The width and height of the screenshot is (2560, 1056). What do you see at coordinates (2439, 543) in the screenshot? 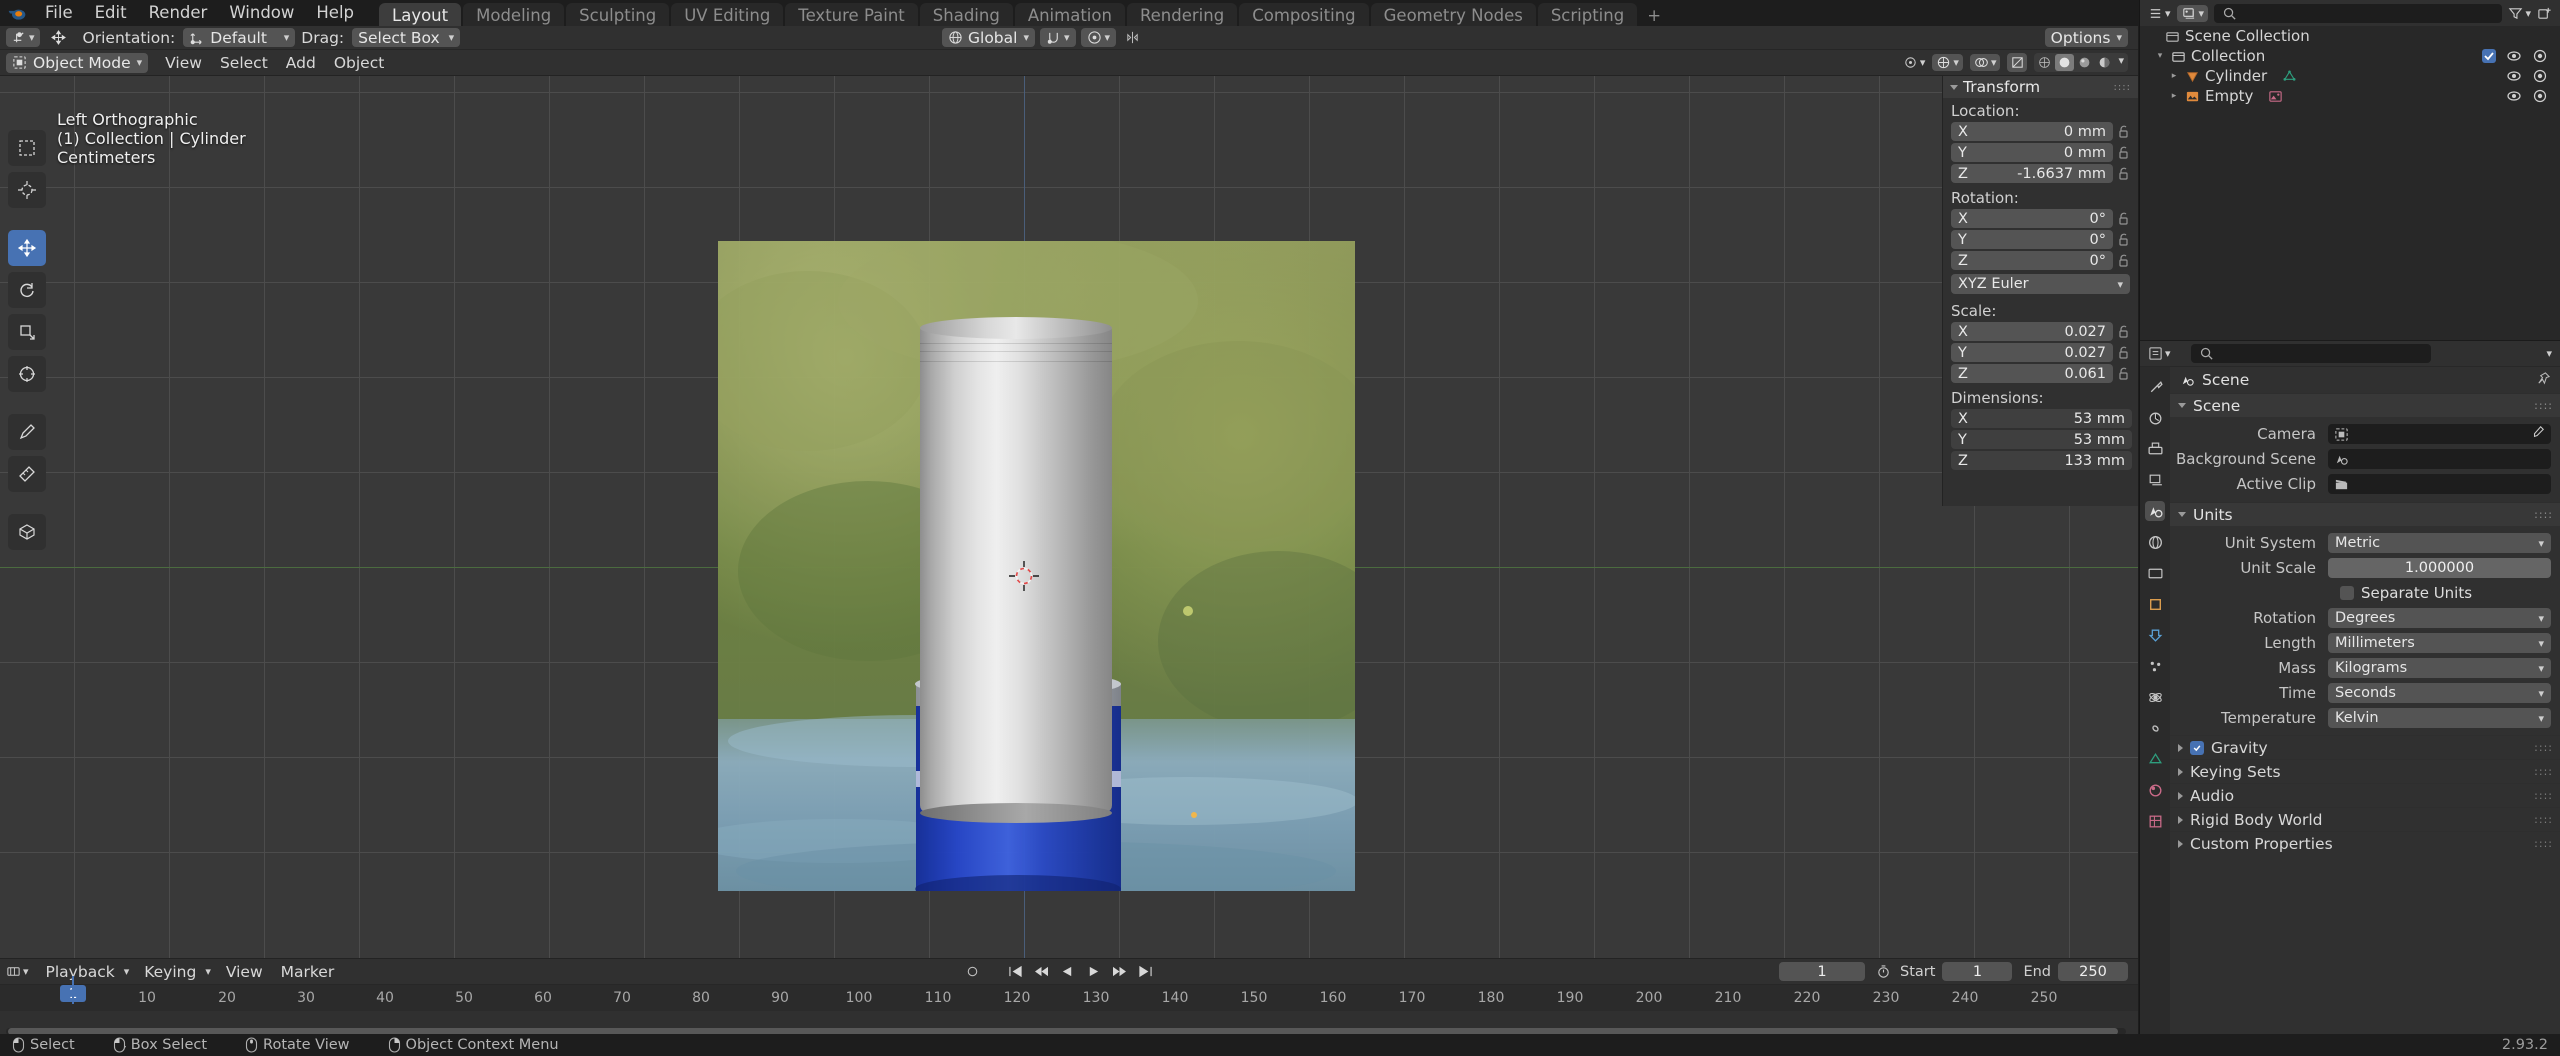
I see `unit-system-dropdown: Metric ▾` at bounding box center [2439, 543].